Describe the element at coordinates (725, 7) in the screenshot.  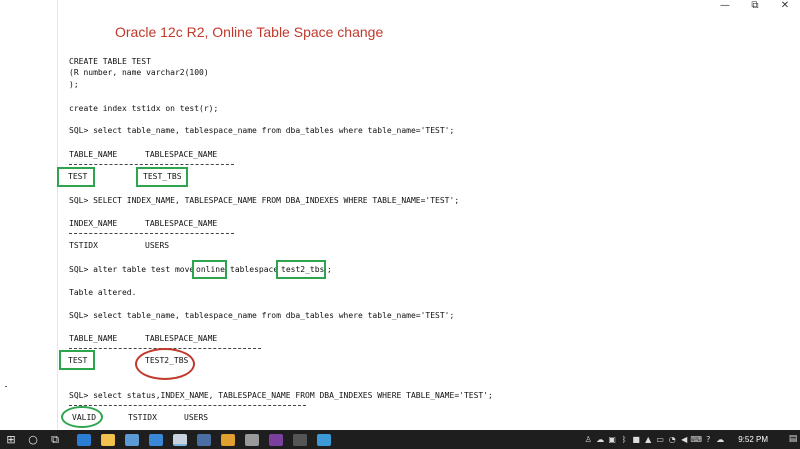
I see `minimize-icon: —` at that location.